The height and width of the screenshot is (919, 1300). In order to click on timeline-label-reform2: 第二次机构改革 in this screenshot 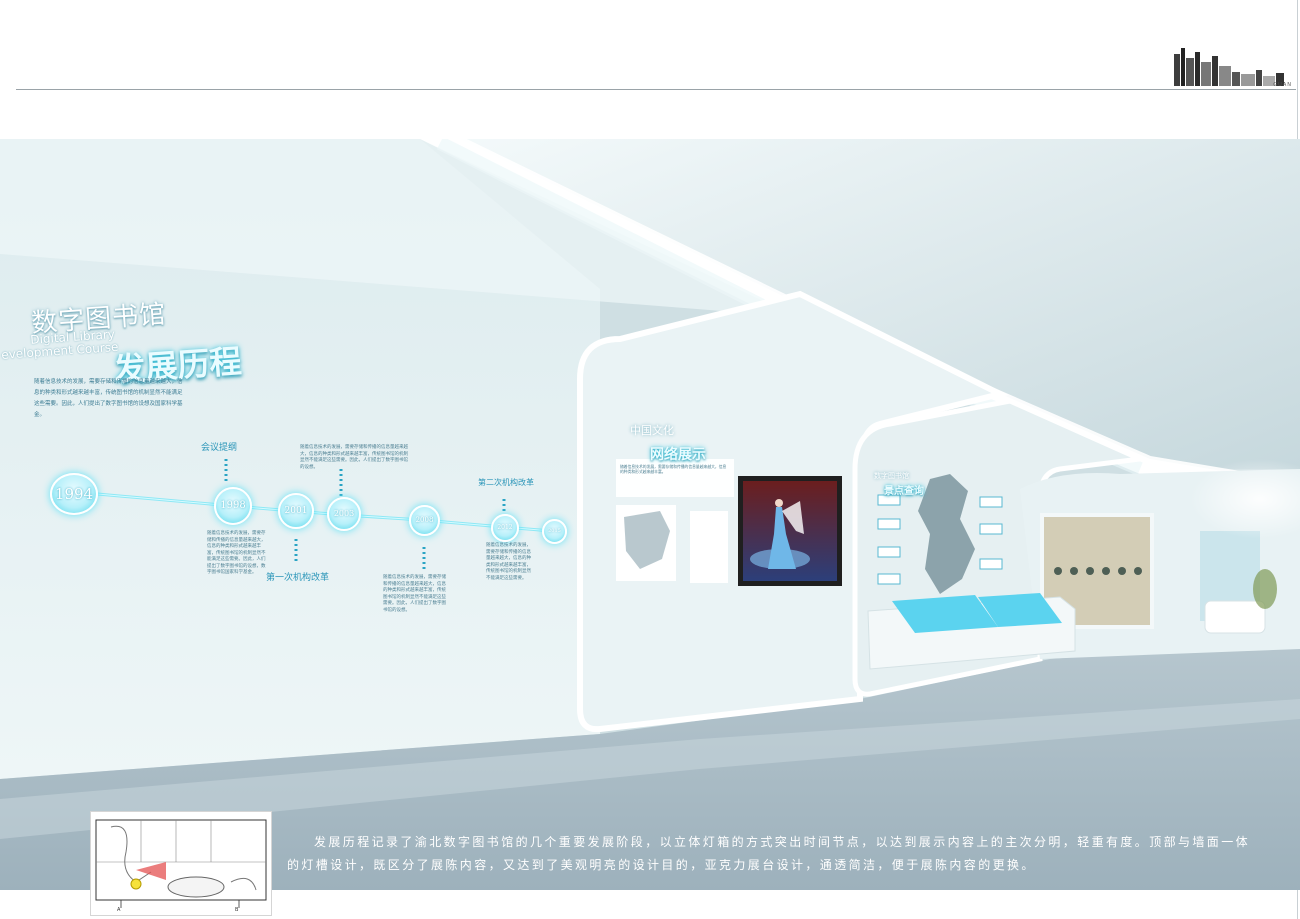, I will do `click(506, 482)`.